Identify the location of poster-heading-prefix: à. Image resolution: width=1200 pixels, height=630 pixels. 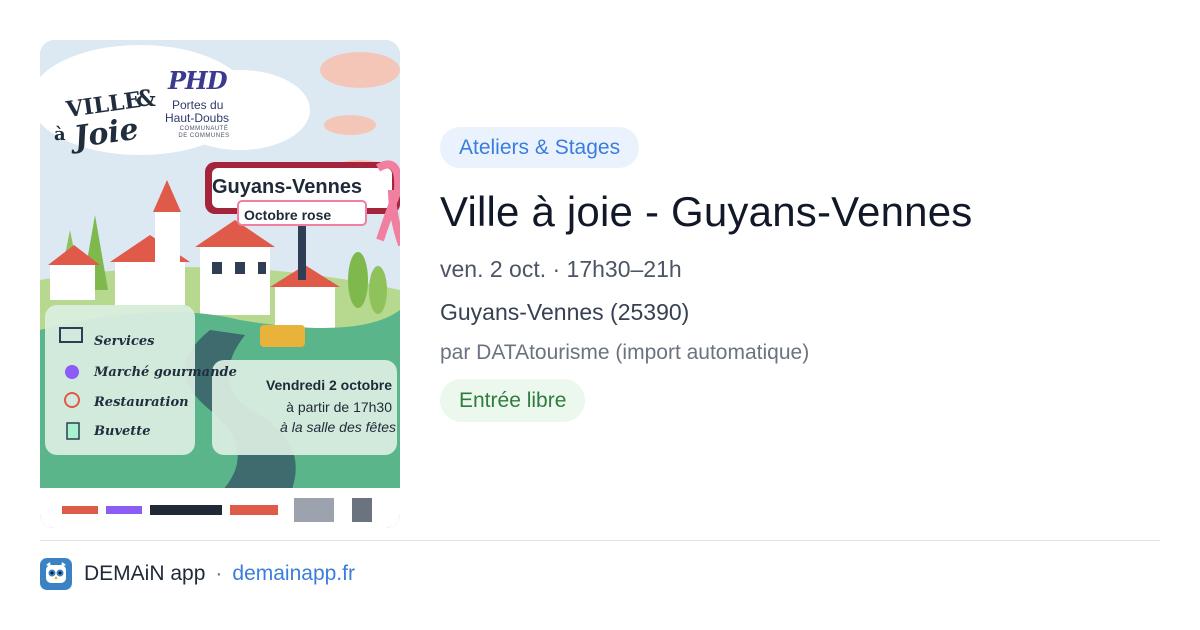
(60, 134).